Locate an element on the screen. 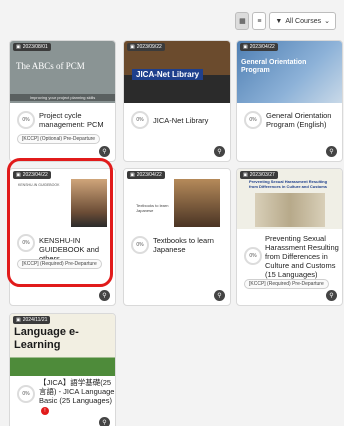  filter-label: All Courses is located at coordinates (303, 21).